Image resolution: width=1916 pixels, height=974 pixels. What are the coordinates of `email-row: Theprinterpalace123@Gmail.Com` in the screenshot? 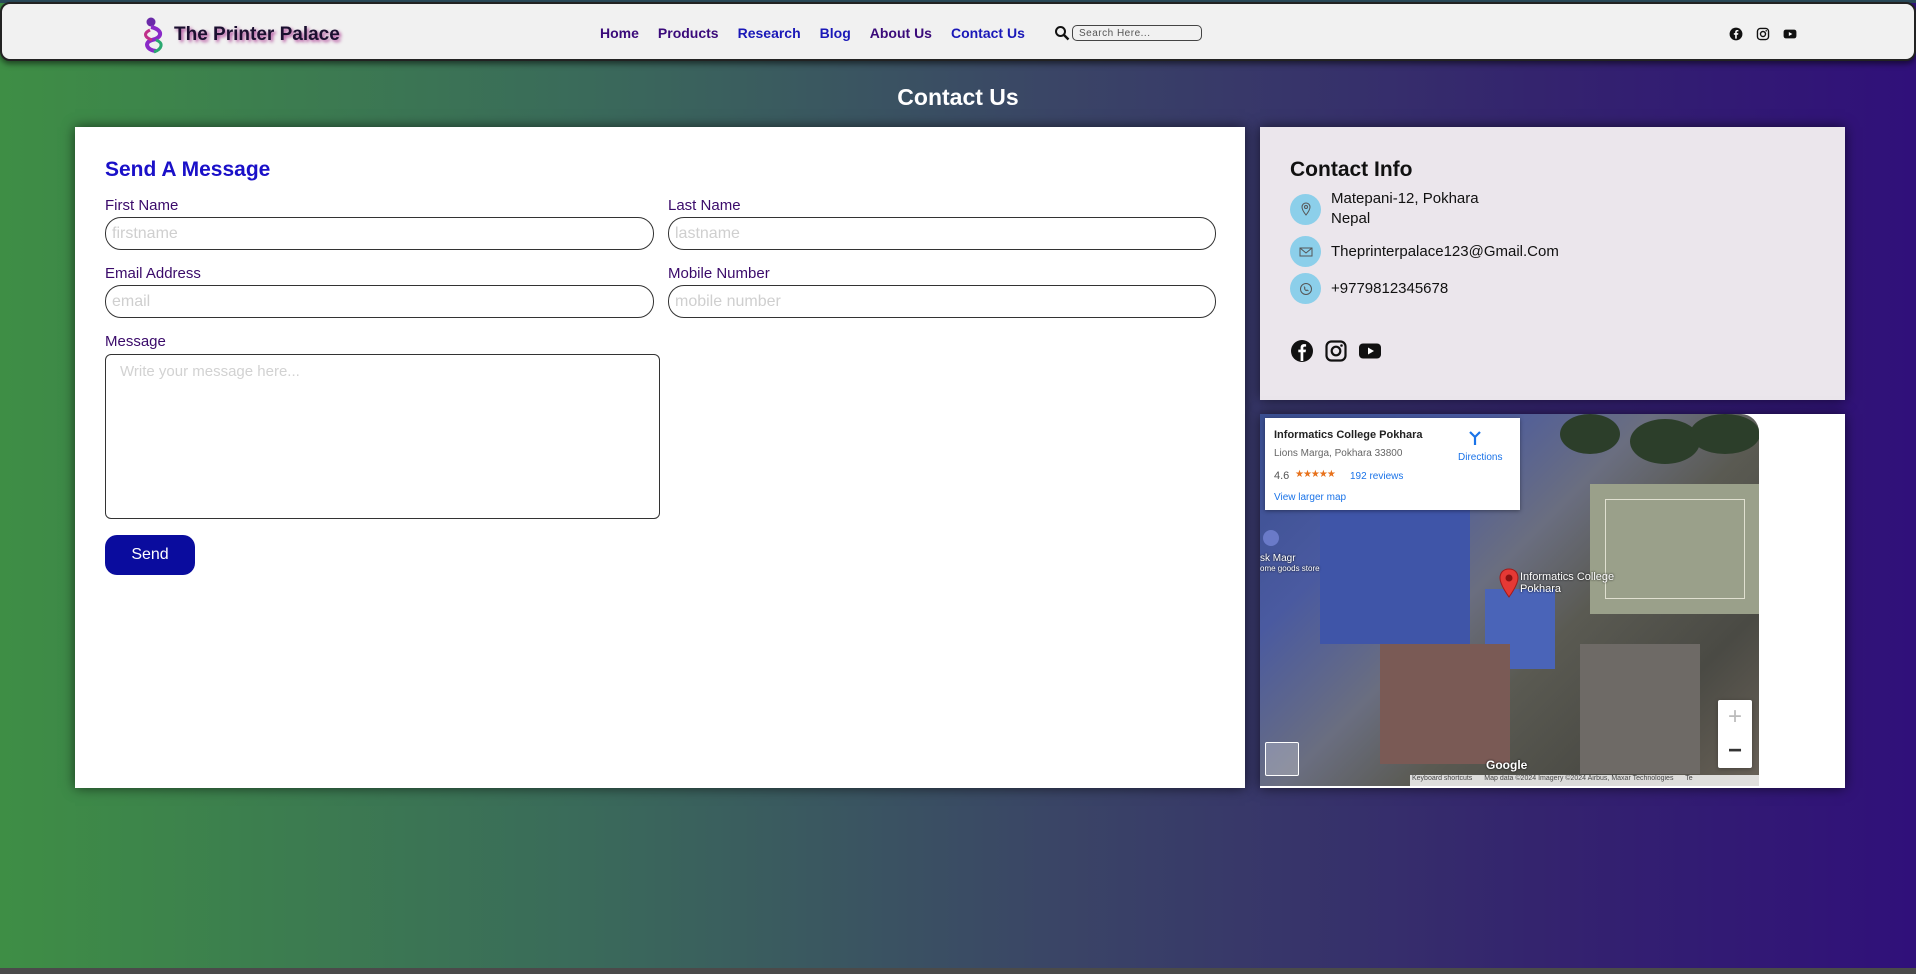 It's located at (1424, 251).